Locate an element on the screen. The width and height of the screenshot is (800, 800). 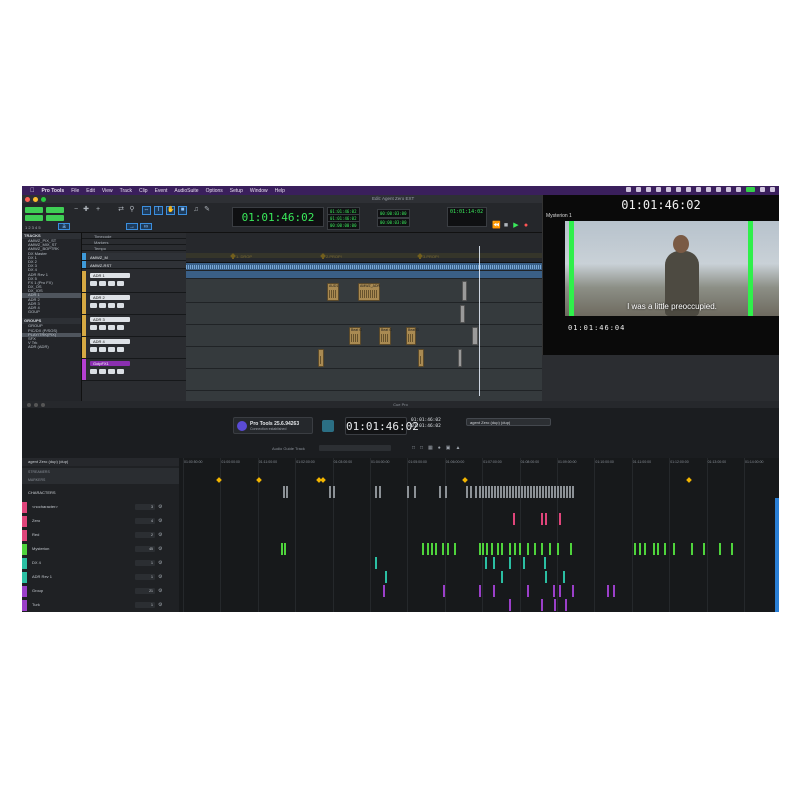
magnify-icon: ⚲ is located at coordinates (132, 210).